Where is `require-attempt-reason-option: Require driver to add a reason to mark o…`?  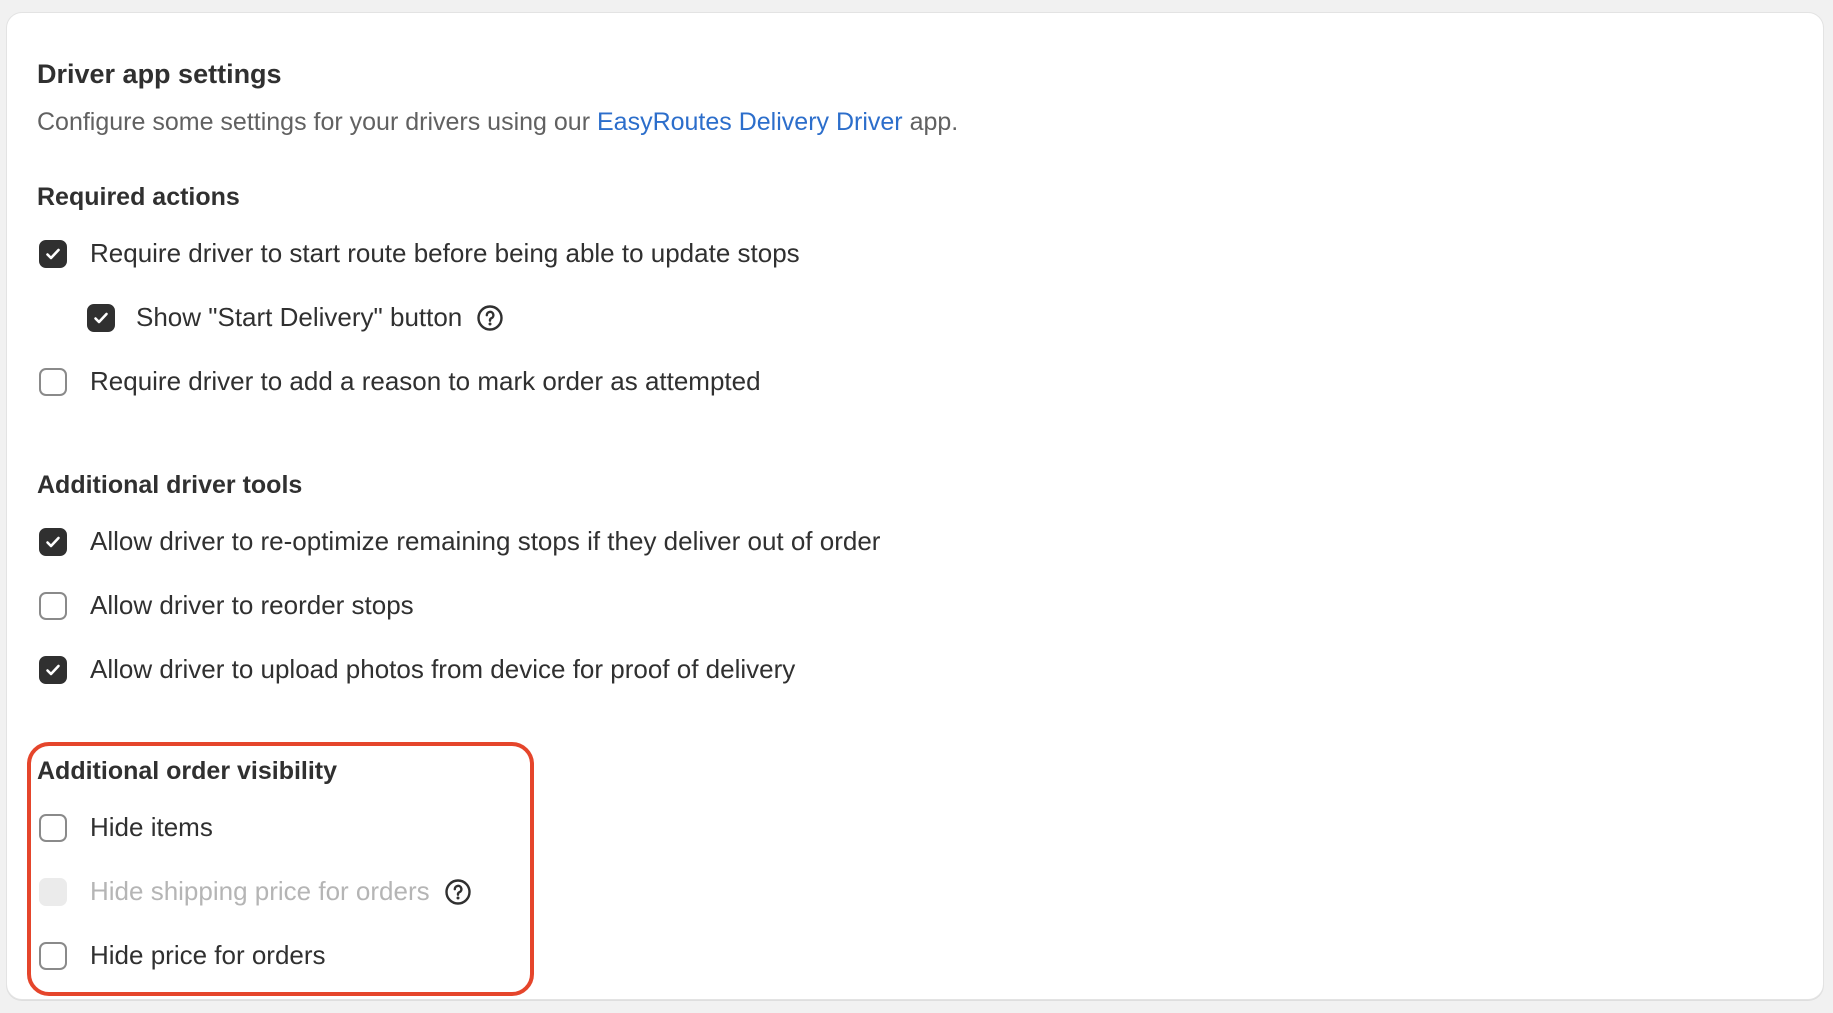 require-attempt-reason-option: Require driver to add a reason to mark o… is located at coordinates (400, 381).